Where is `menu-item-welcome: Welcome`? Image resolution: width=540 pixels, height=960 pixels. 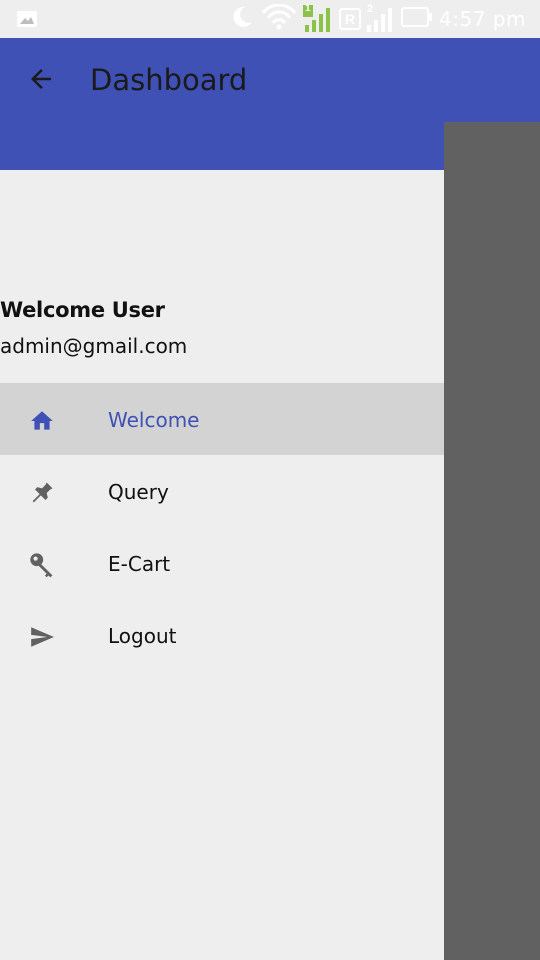
menu-item-welcome: Welcome is located at coordinates (222, 419).